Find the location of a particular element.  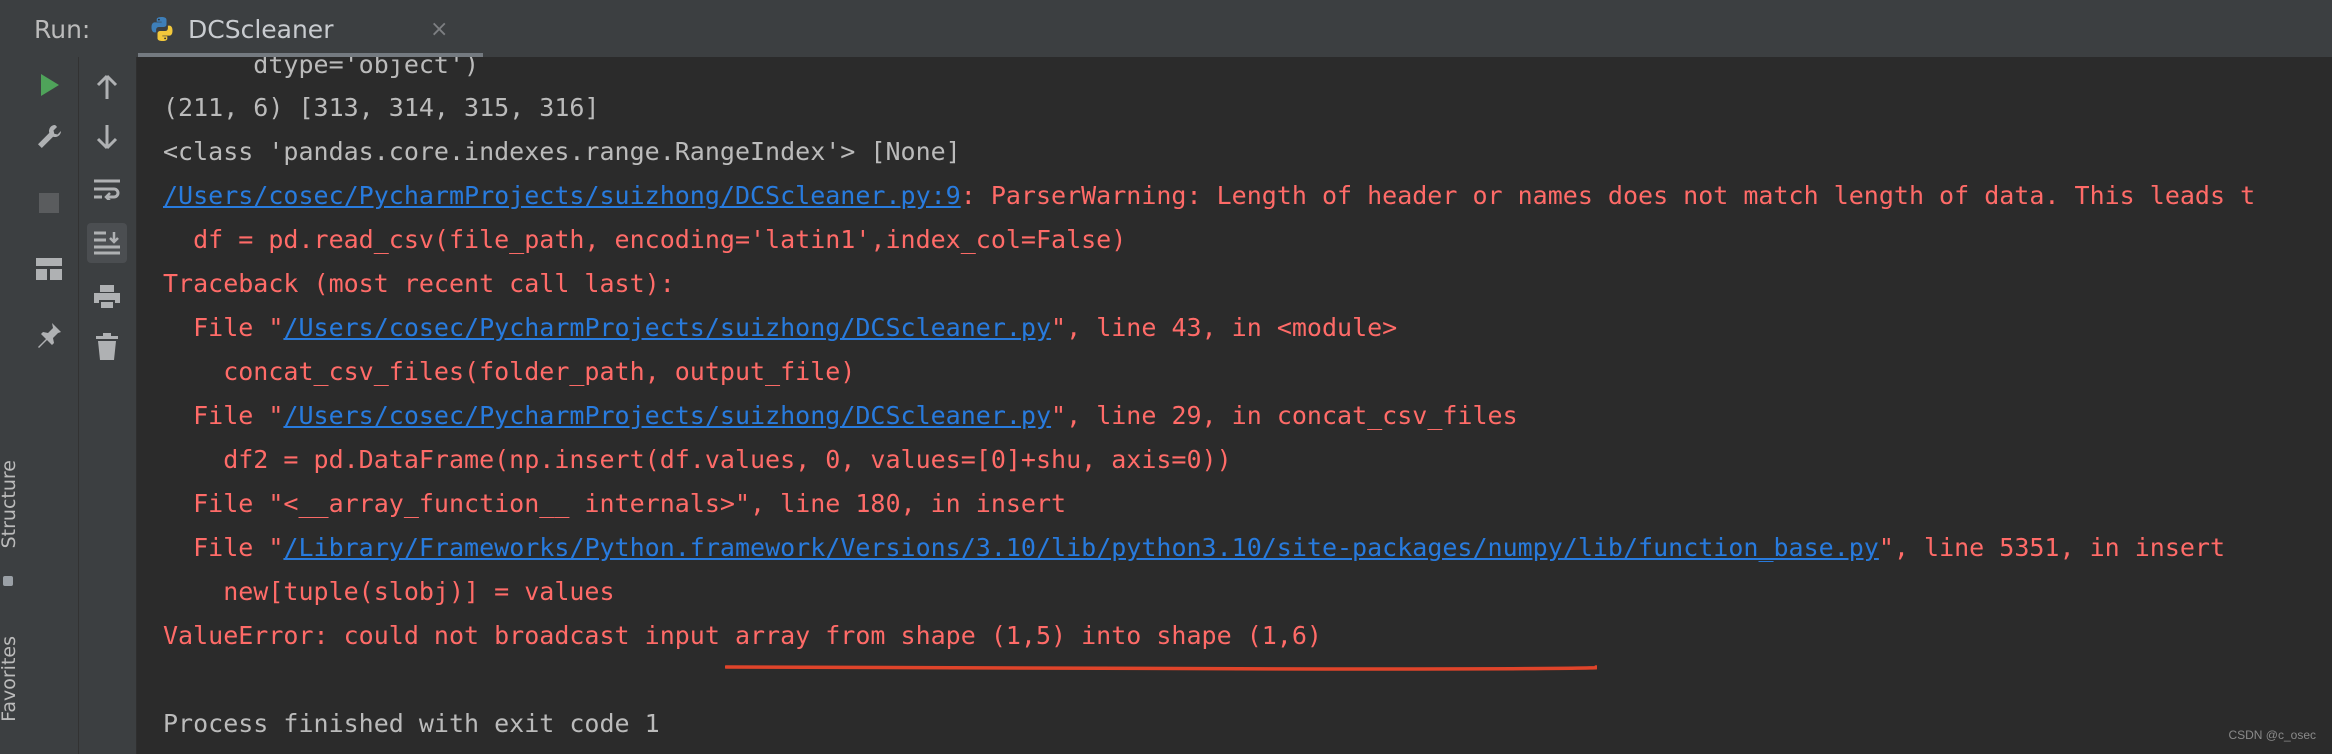

scroll-to-end-icon is located at coordinates (107, 243).